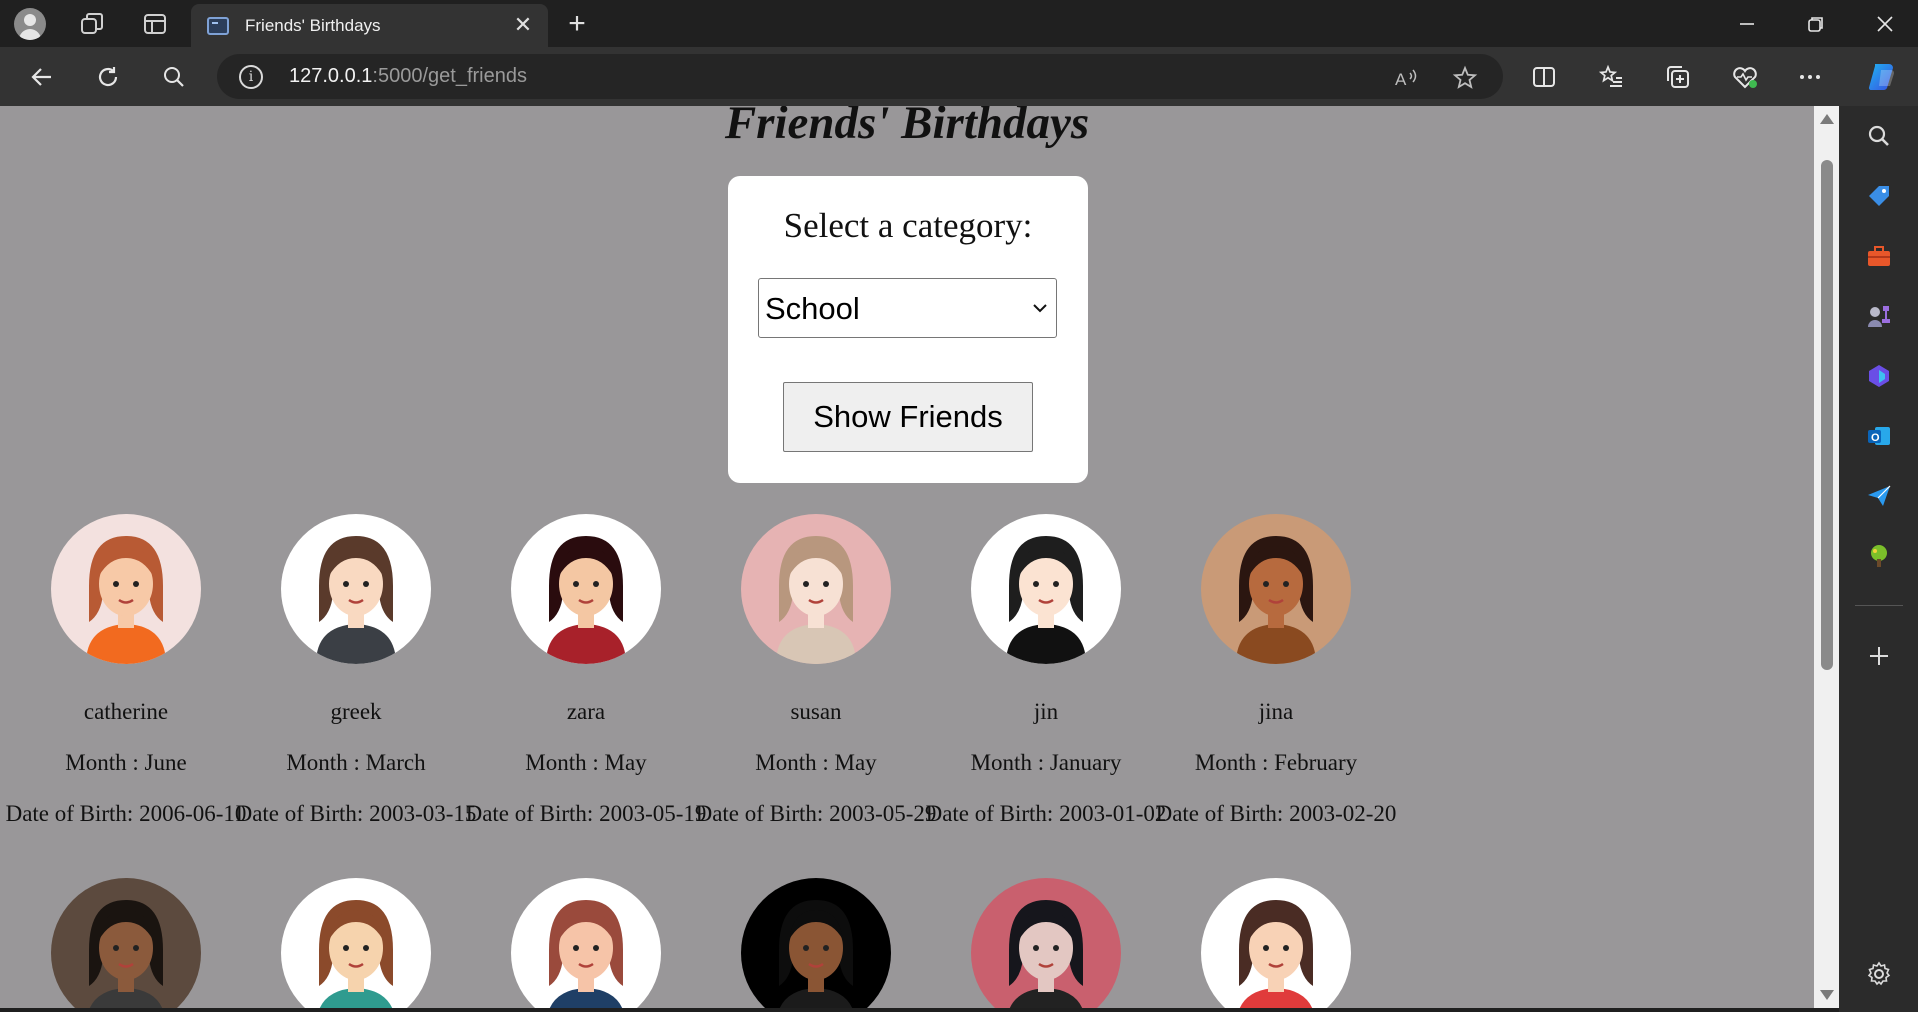 The image size is (1918, 1012). I want to click on browser-toolbar: i 127.0.0.1:5000/get_friends A, so click(959, 76).